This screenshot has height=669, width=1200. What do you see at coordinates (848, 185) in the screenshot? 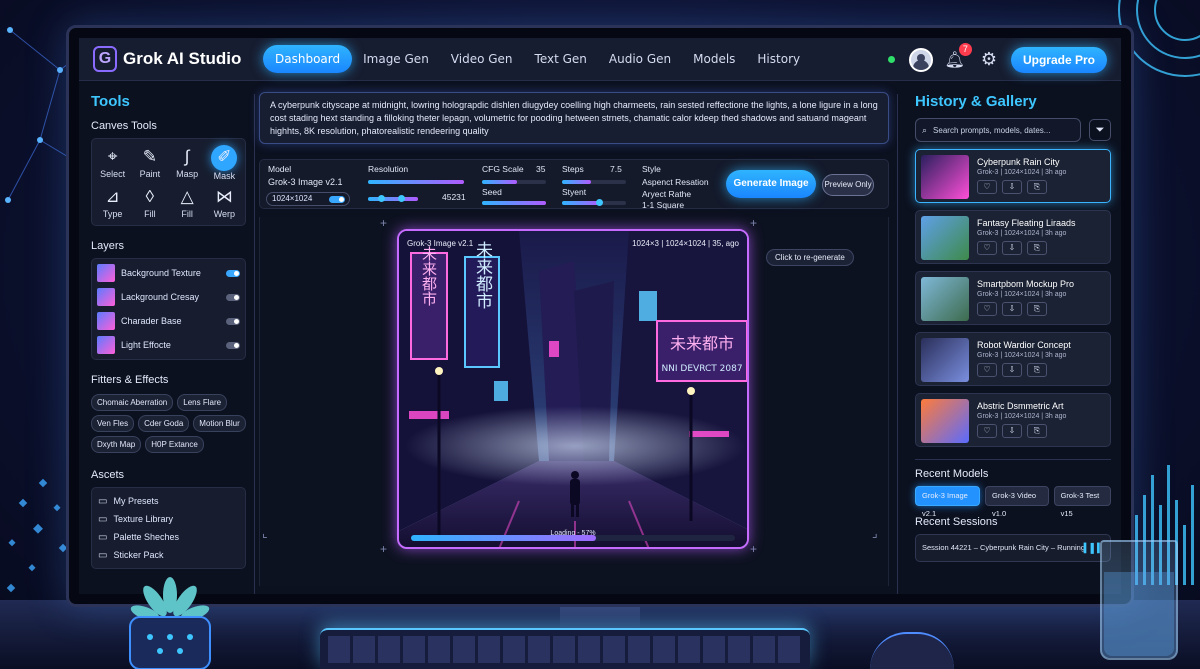
I see `preview-only-button: Preview Only` at bounding box center [848, 185].